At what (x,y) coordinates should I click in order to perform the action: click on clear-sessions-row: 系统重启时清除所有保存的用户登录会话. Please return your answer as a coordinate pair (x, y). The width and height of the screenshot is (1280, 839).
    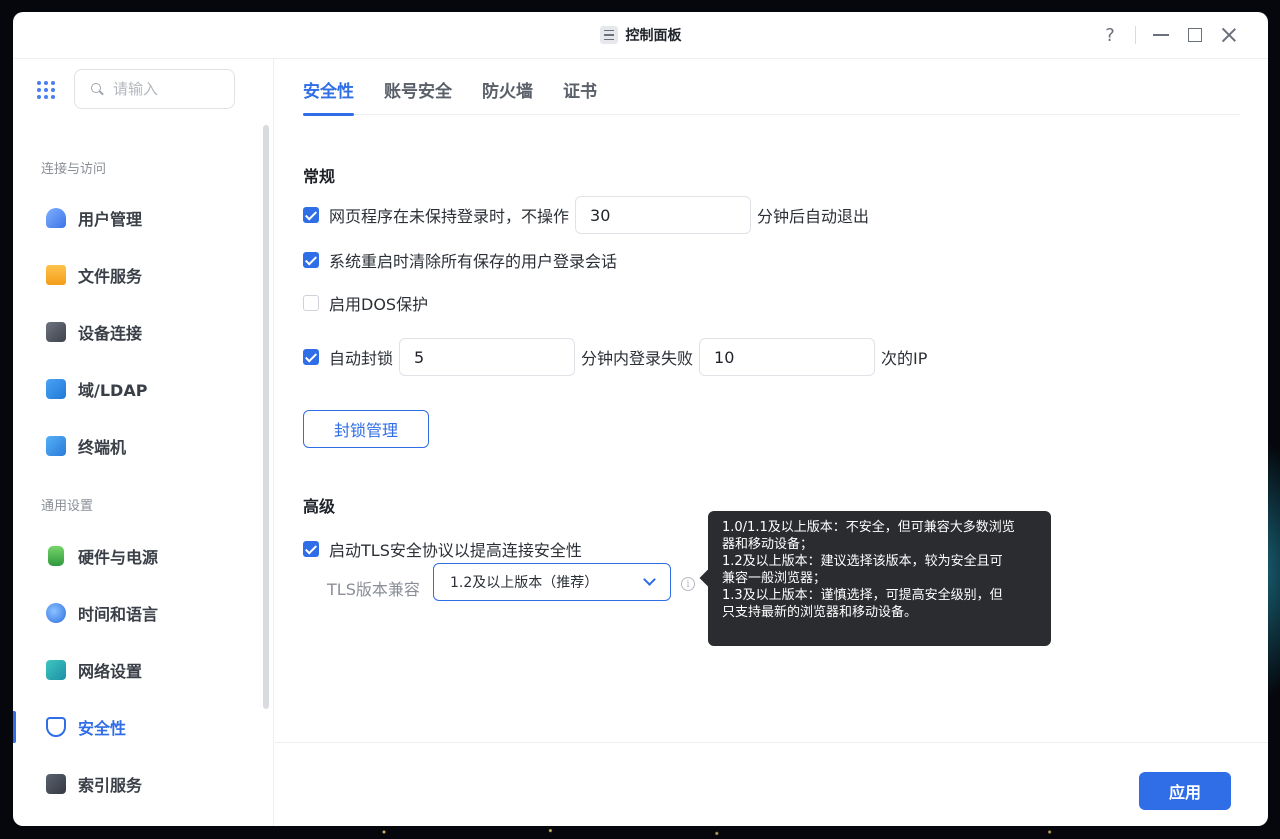
    Looking at the image, I should click on (460, 260).